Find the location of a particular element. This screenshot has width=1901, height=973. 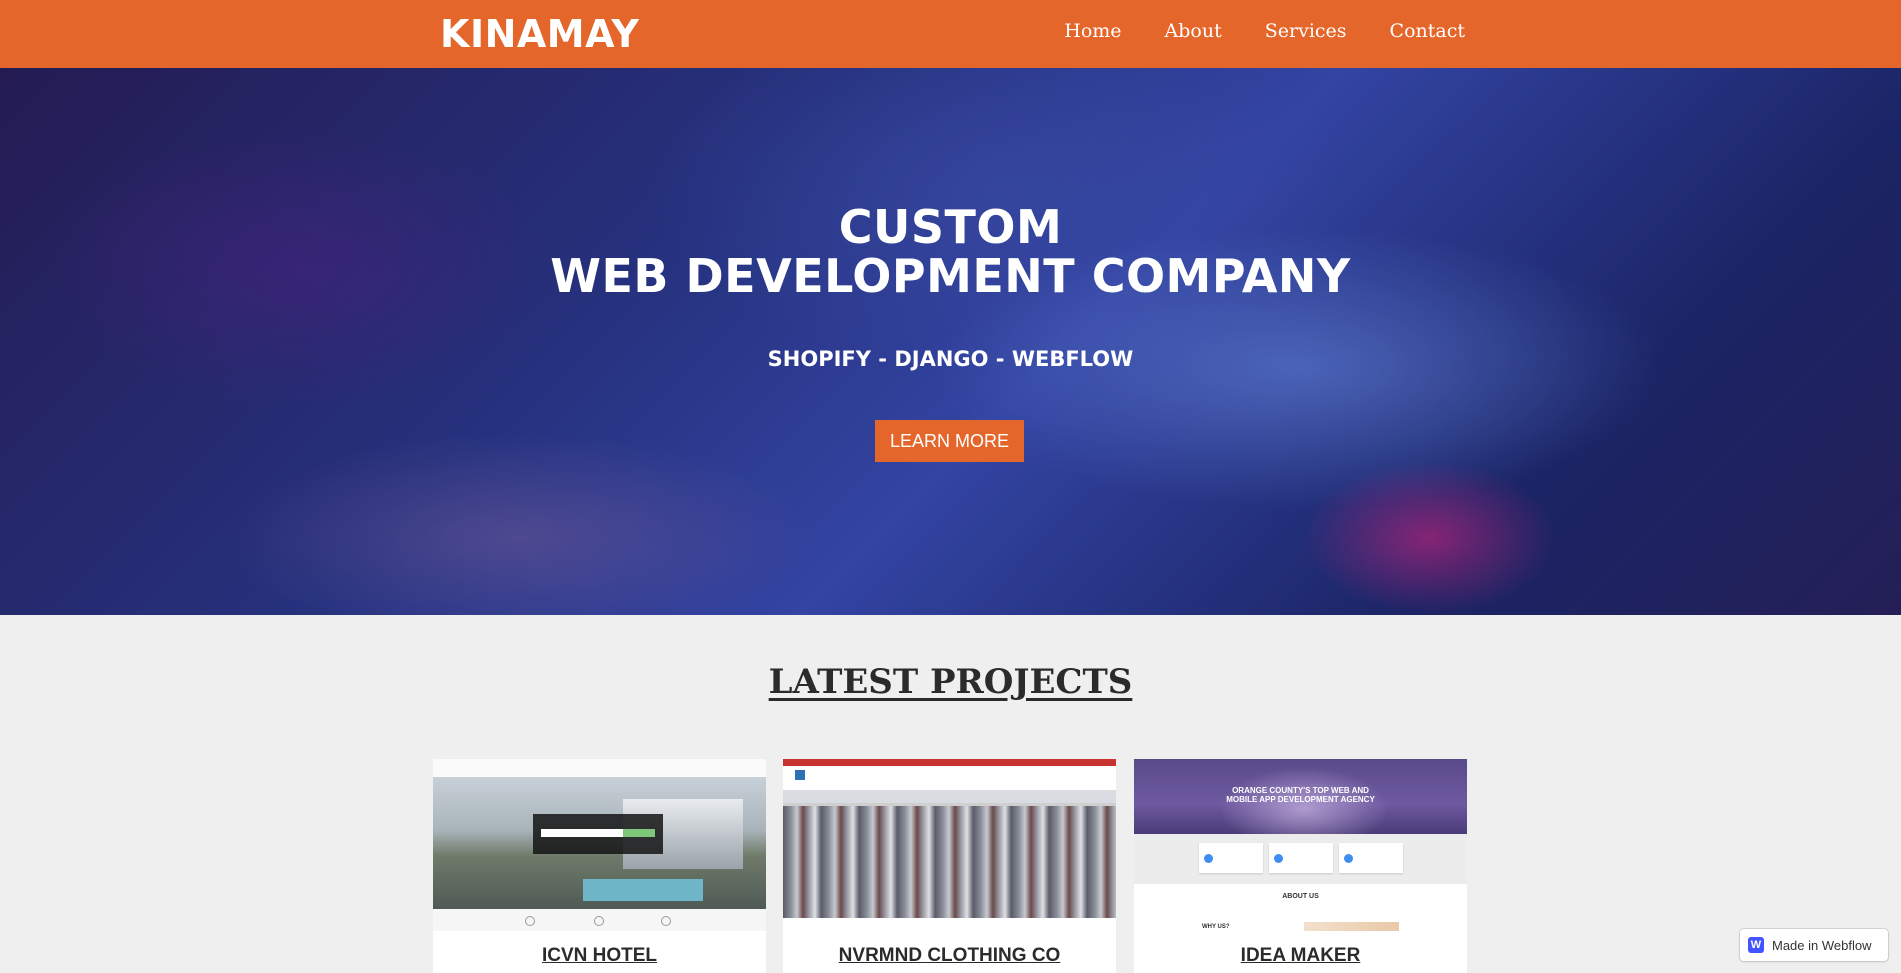

project-title-link: IDEA MAKER is located at coordinates (1300, 956).